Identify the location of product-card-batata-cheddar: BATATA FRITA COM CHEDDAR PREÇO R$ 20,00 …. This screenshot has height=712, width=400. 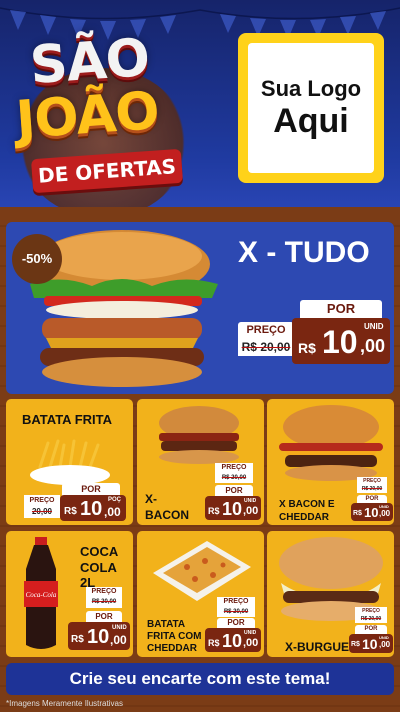
(200, 594).